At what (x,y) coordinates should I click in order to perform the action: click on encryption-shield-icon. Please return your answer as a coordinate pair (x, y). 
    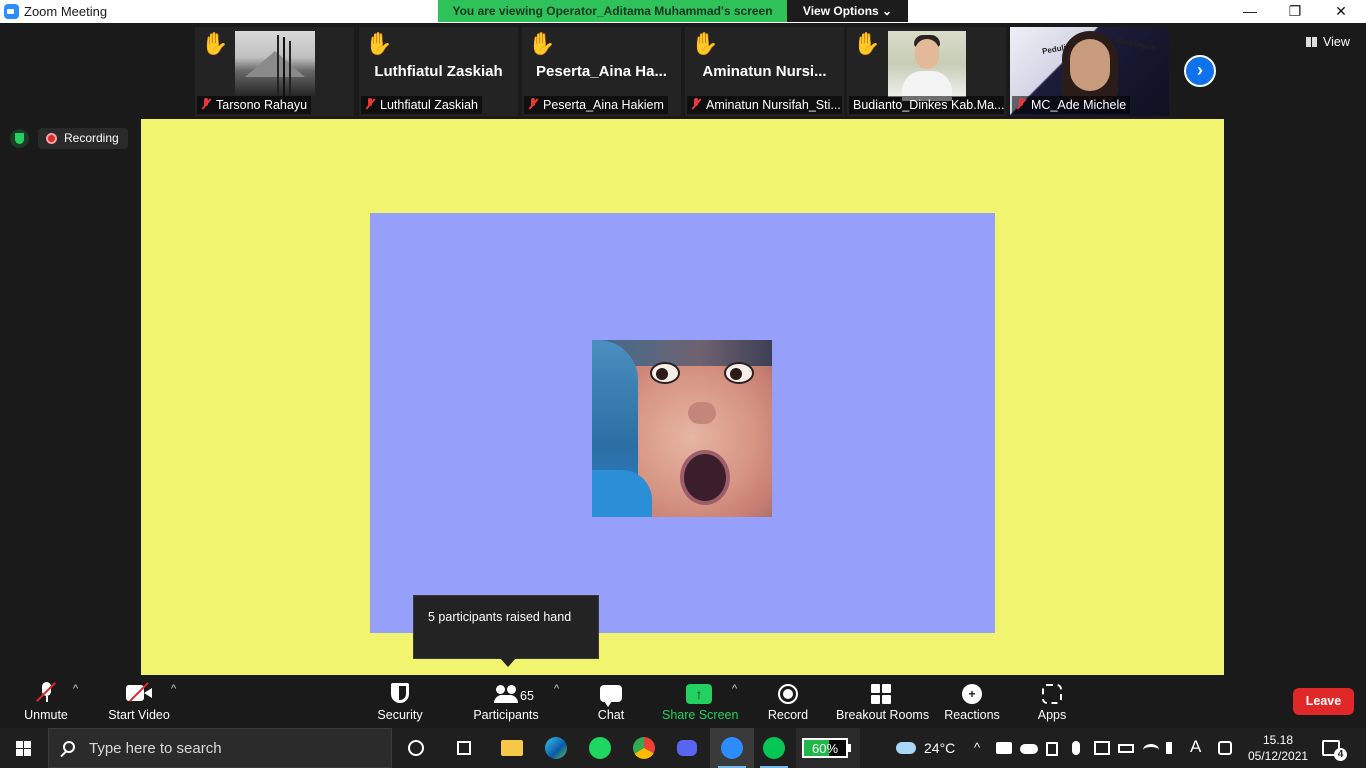
    Looking at the image, I should click on (19, 138).